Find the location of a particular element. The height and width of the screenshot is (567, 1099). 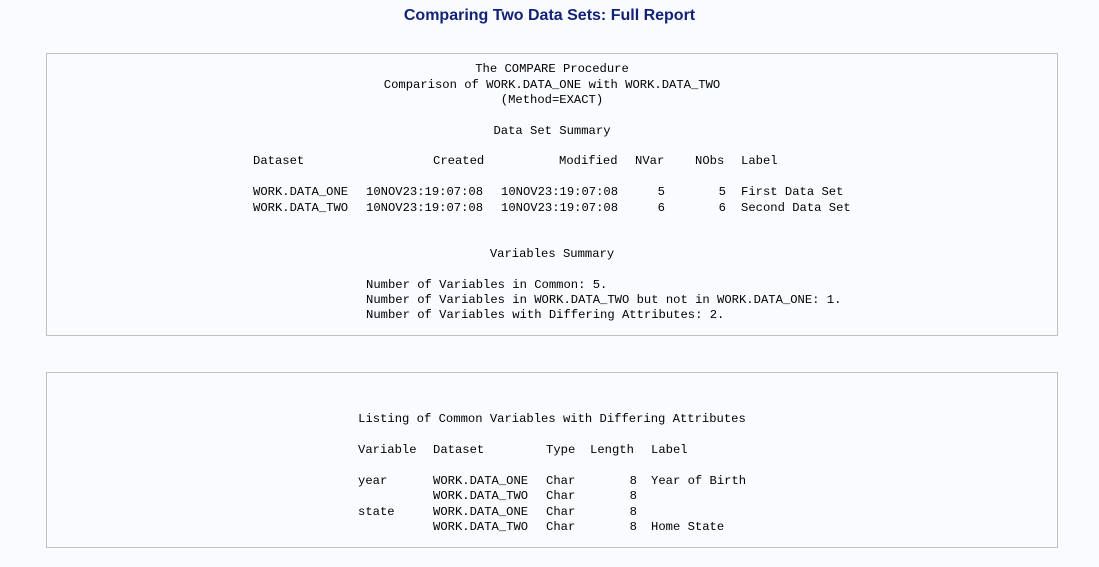

attr-row-label: Home State is located at coordinates (688, 527).